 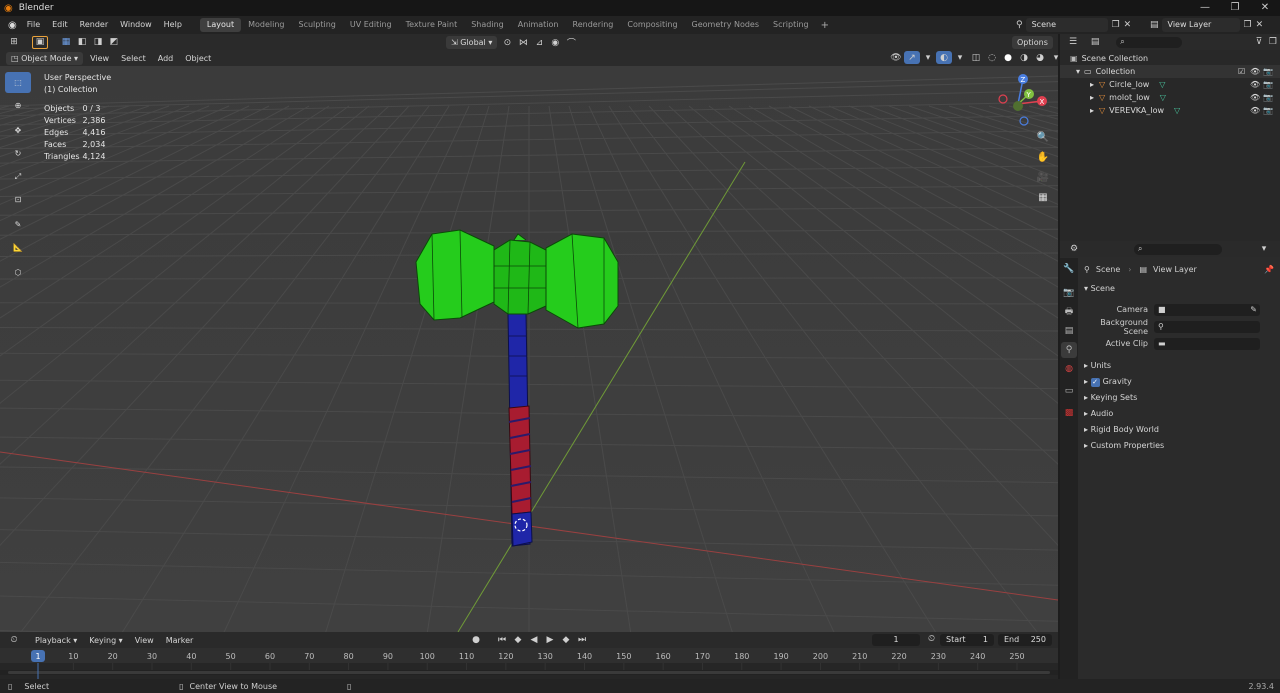 What do you see at coordinates (1269, 269) in the screenshot?
I see `pin-icon: 📌` at bounding box center [1269, 269].